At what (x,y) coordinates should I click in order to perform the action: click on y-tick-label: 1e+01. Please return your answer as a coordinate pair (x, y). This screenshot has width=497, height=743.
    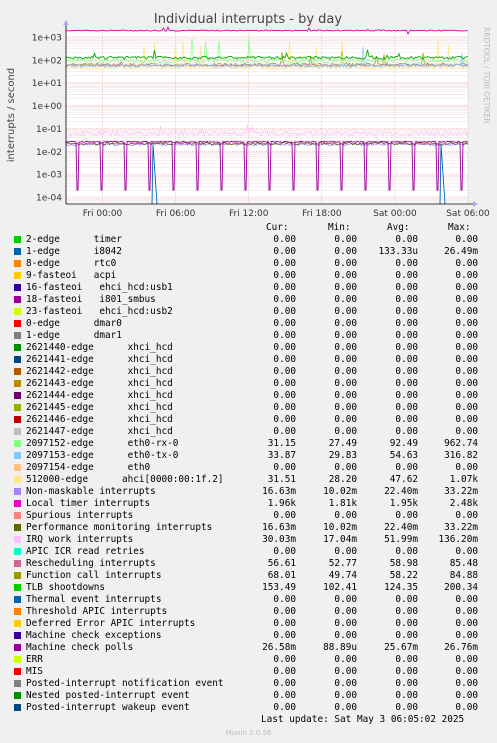
    Looking at the image, I should click on (47, 84).